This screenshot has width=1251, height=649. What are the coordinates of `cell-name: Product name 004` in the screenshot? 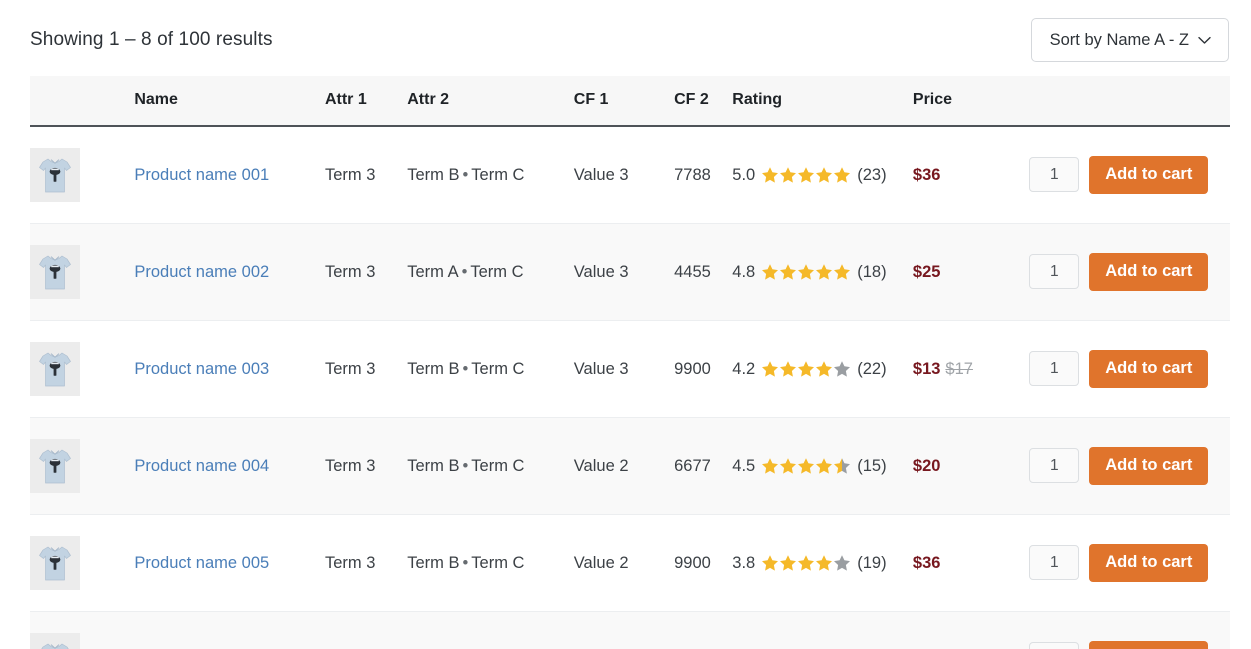 It's located at (229, 466).